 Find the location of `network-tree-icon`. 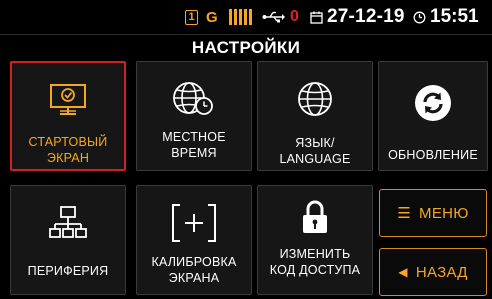

network-tree-icon is located at coordinates (68, 223).